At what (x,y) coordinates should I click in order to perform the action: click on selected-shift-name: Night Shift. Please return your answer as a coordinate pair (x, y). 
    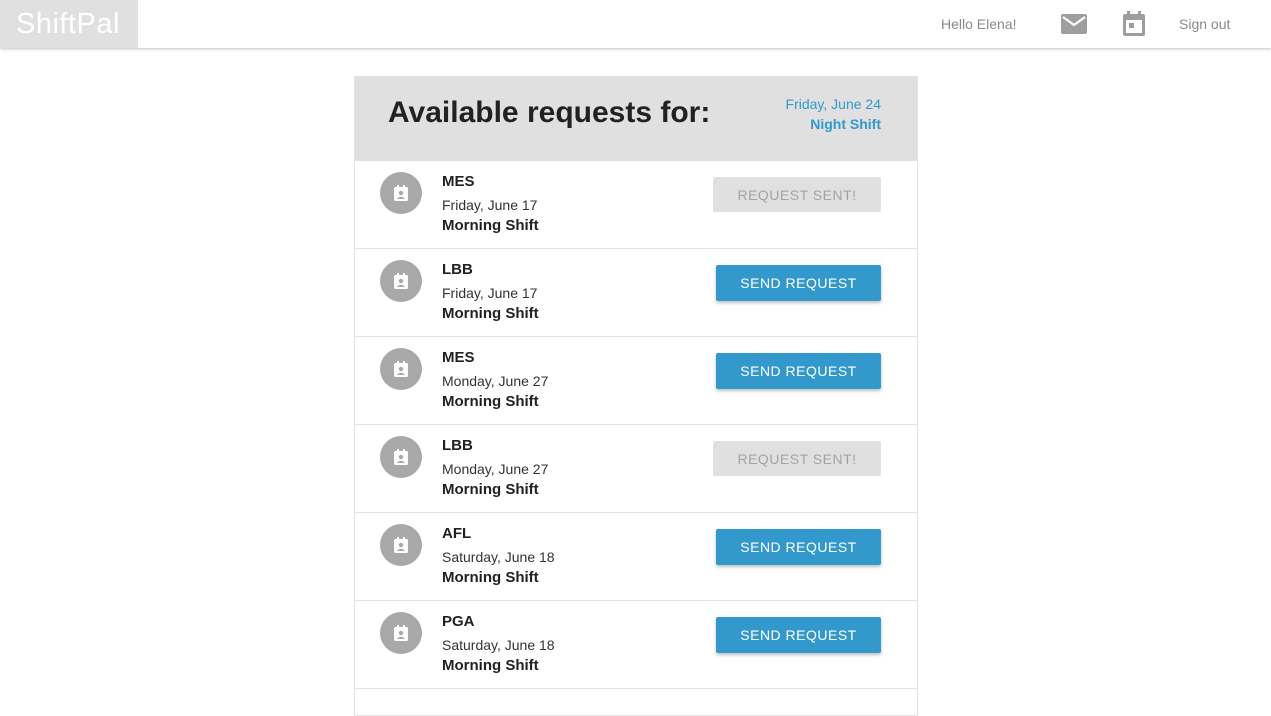
    Looking at the image, I should click on (845, 124).